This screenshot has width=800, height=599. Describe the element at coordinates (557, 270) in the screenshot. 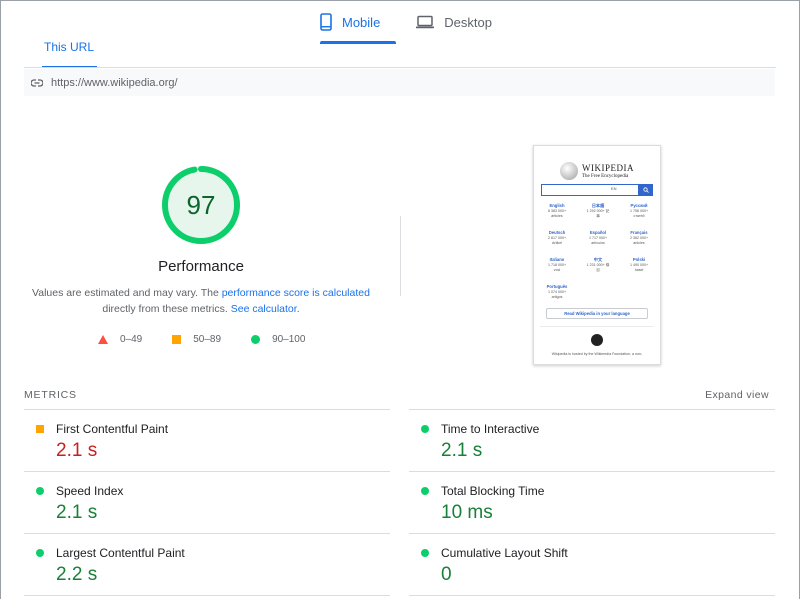

I see `thumb-language-unit: voci` at that location.